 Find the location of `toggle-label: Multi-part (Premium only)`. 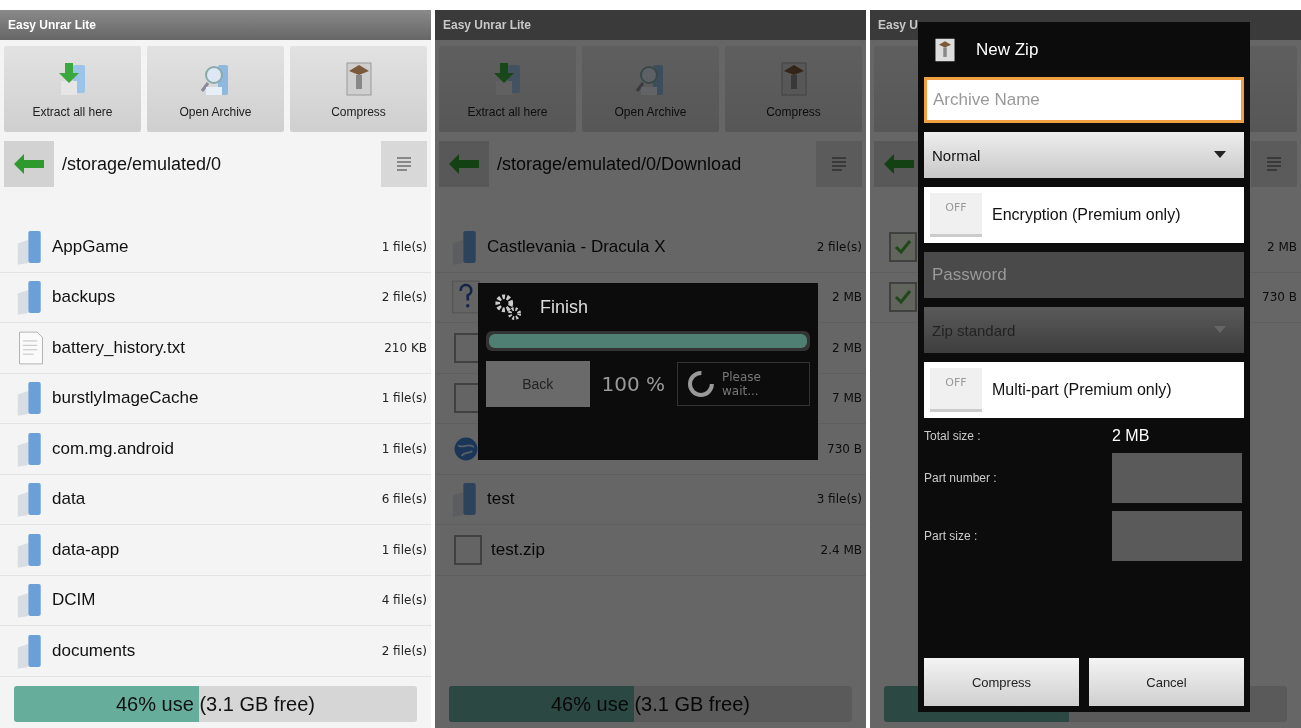

toggle-label: Multi-part (Premium only) is located at coordinates (1082, 390).